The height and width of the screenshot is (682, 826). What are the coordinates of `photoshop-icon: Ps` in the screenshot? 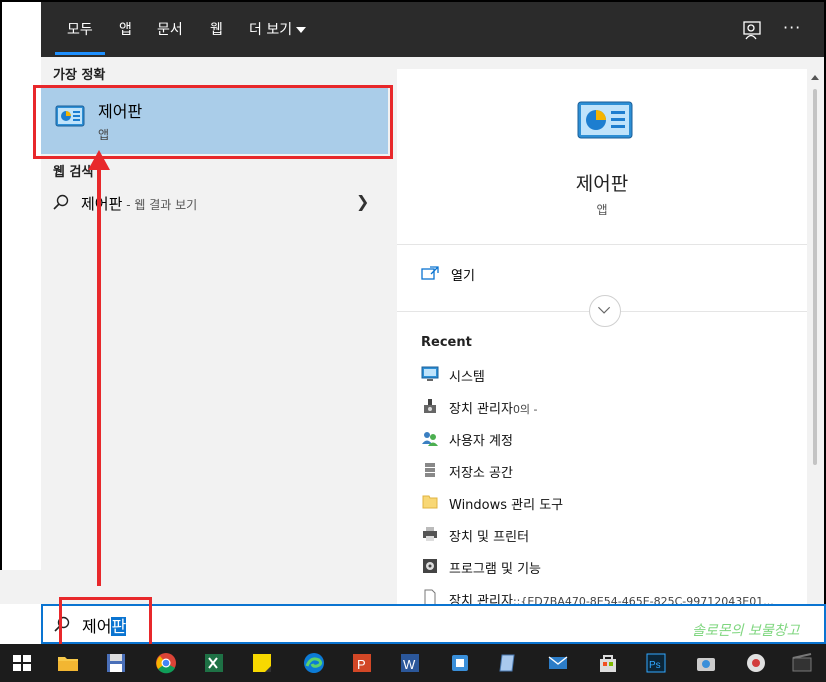 It's located at (656, 663).